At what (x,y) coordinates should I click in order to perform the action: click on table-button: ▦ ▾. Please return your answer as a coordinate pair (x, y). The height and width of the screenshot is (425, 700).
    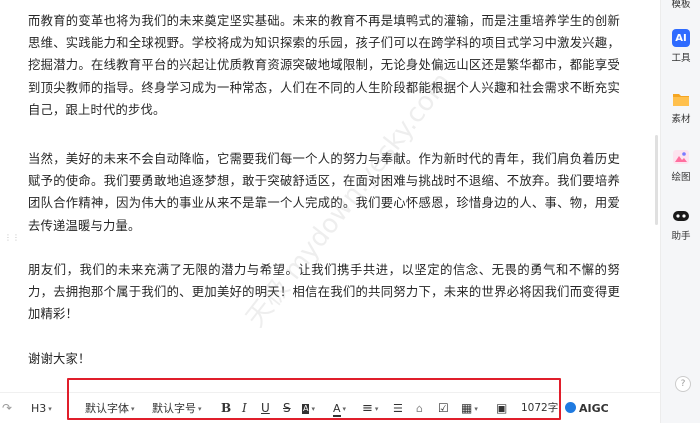
    Looking at the image, I should click on (469, 408).